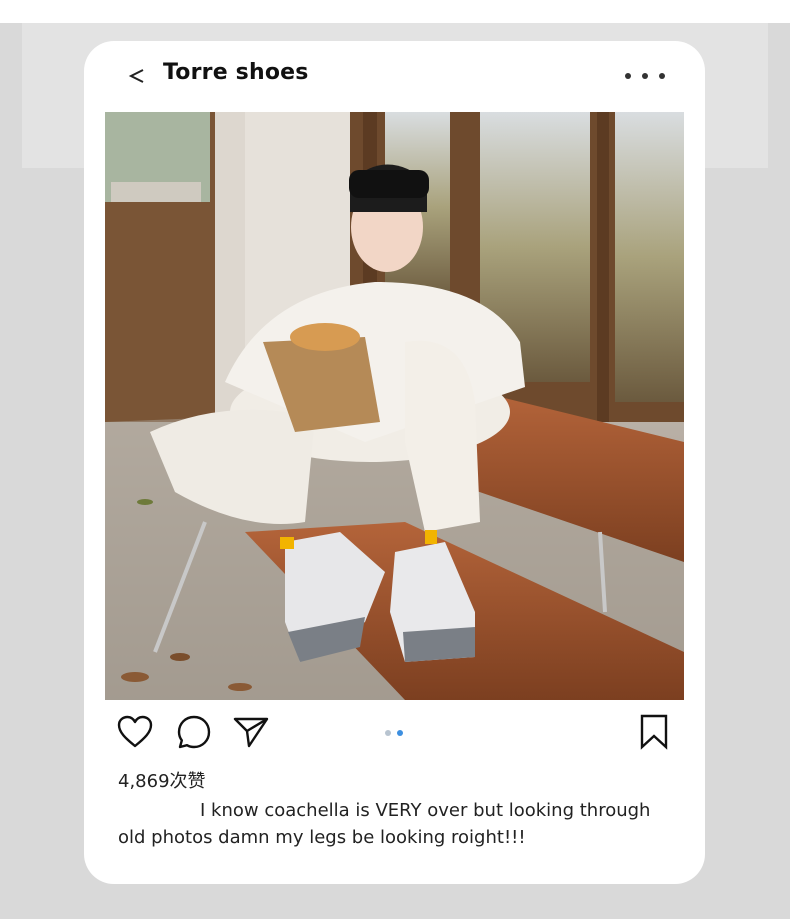 Image resolution: width=790 pixels, height=919 pixels. I want to click on more-horizontal-icon, so click(628, 76).